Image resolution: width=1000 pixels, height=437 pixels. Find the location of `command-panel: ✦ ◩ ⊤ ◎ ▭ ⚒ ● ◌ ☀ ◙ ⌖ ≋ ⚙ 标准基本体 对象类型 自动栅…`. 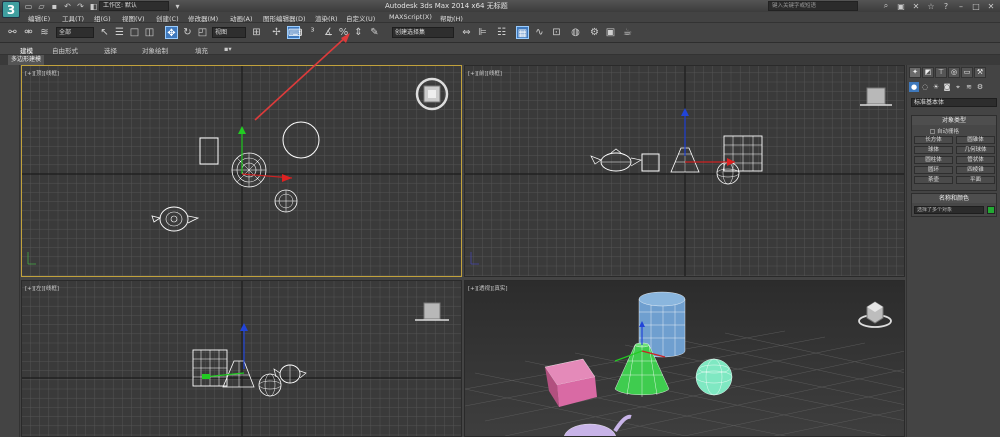

command-panel: ✦ ◩ ⊤ ◎ ▭ ⚒ ● ◌ ☀ ◙ ⌖ ≋ ⚙ 标准基本体 对象类型 自动栅… is located at coordinates (953, 251).